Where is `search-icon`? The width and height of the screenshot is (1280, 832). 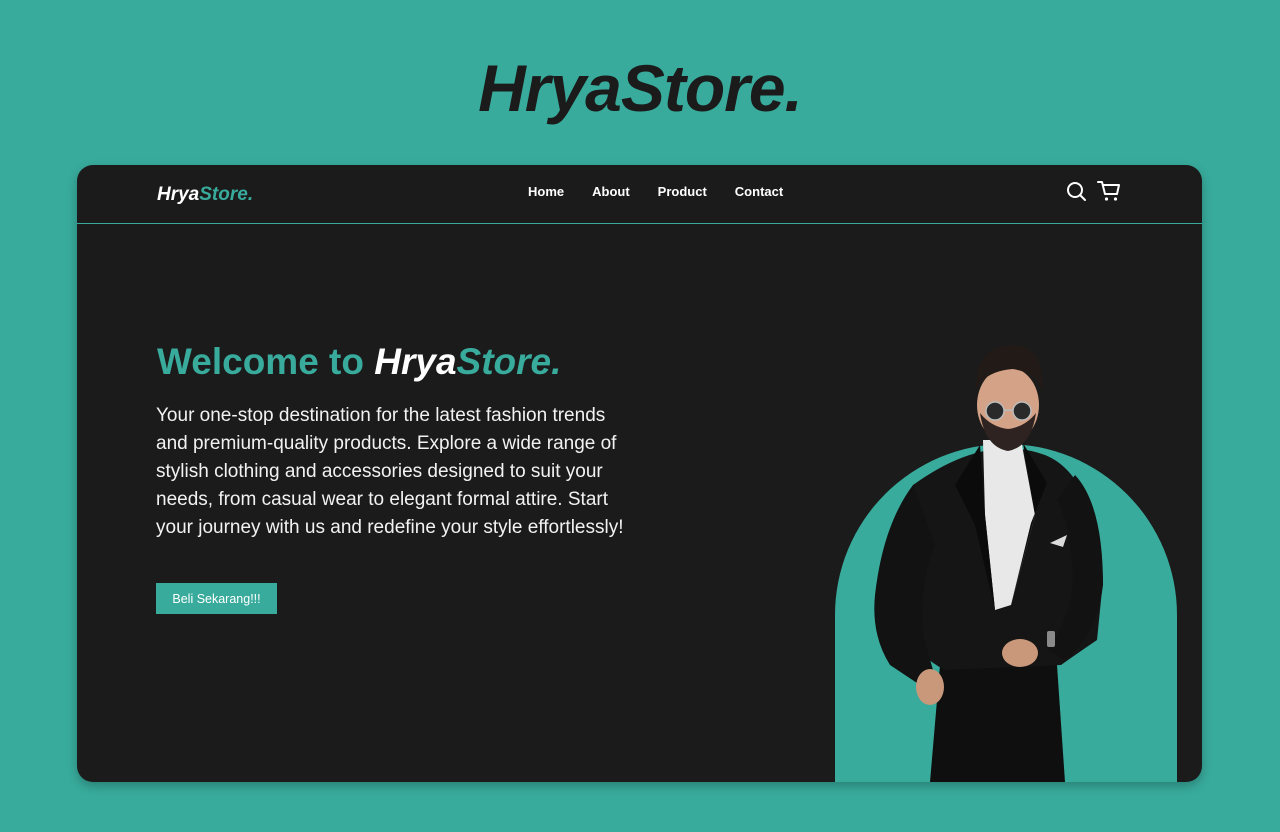
search-icon is located at coordinates (1076, 191).